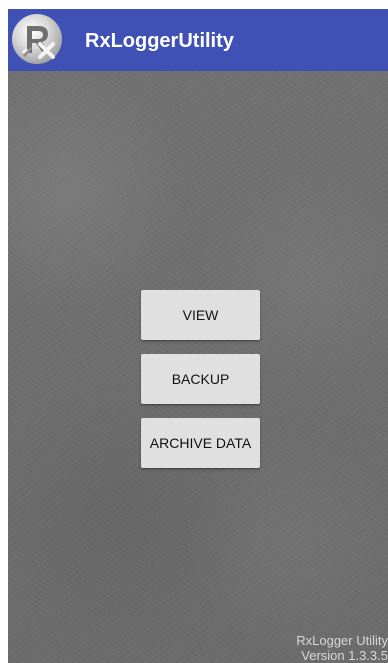 This screenshot has height=663, width=388. I want to click on footer-version: Version 1.3.3.5, so click(344, 655).